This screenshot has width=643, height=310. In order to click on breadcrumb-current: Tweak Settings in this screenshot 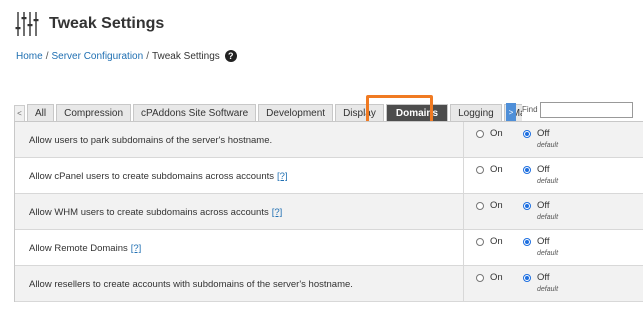, I will do `click(185, 56)`.